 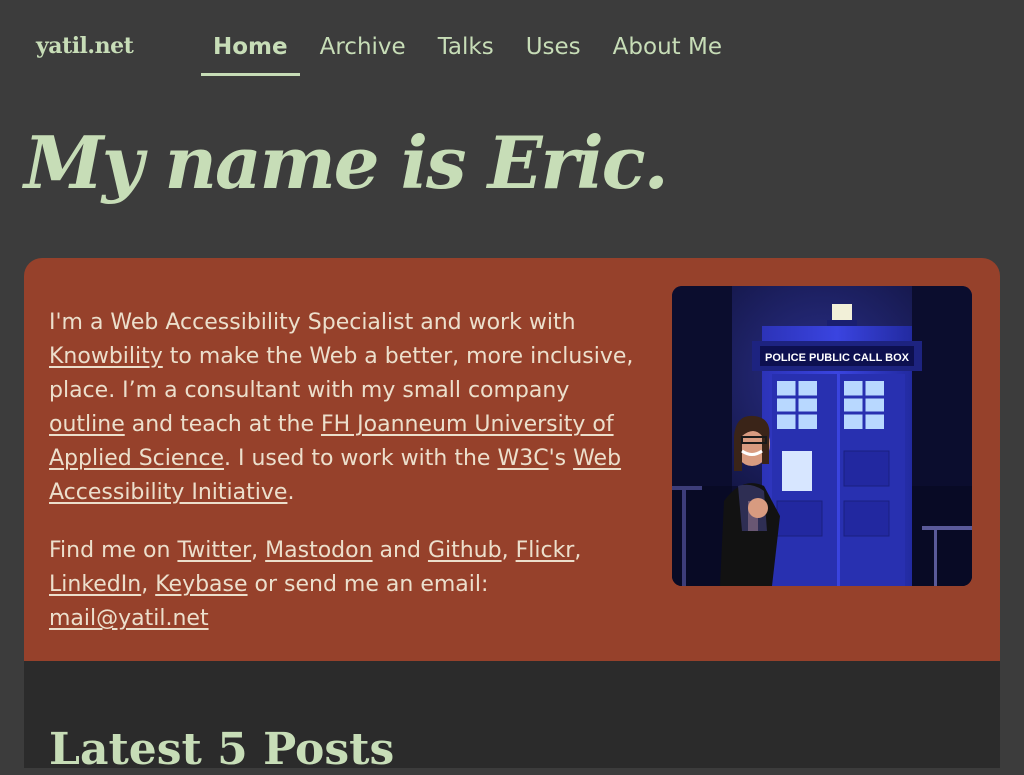 What do you see at coordinates (113, 550) in the screenshot?
I see `contact-text-1: Find me on` at bounding box center [113, 550].